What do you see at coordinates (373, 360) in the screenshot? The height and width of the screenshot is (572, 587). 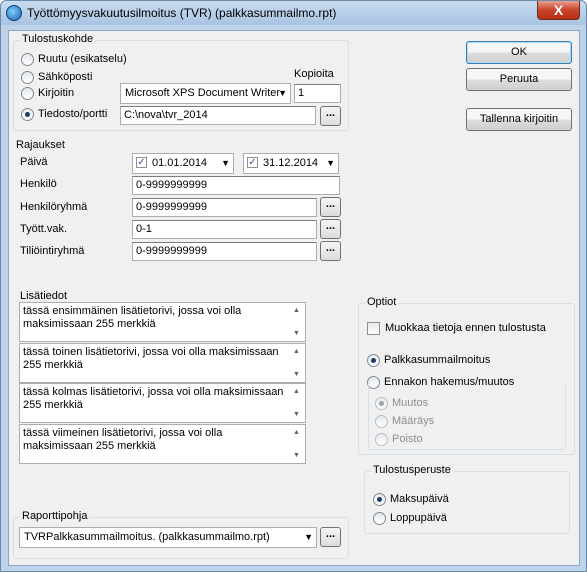 I see `radio-palkkasummailmoitus` at bounding box center [373, 360].